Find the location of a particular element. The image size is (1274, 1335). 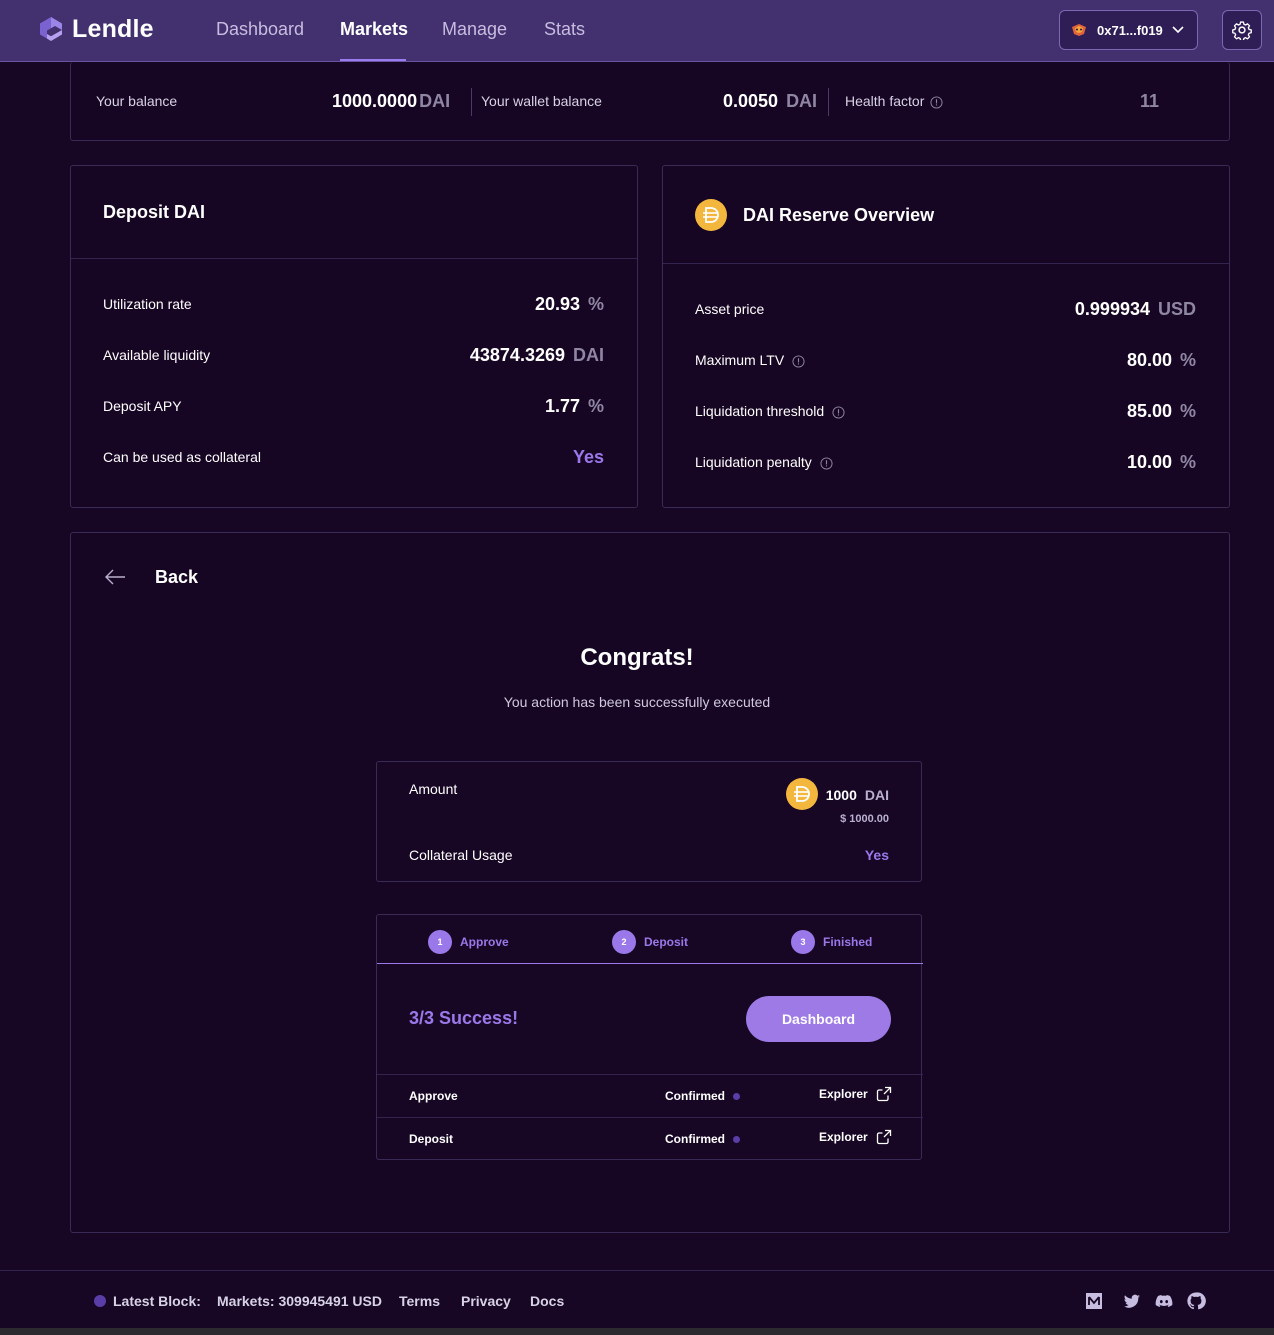

wallet-address: 0x71...f019 is located at coordinates (1130, 30).